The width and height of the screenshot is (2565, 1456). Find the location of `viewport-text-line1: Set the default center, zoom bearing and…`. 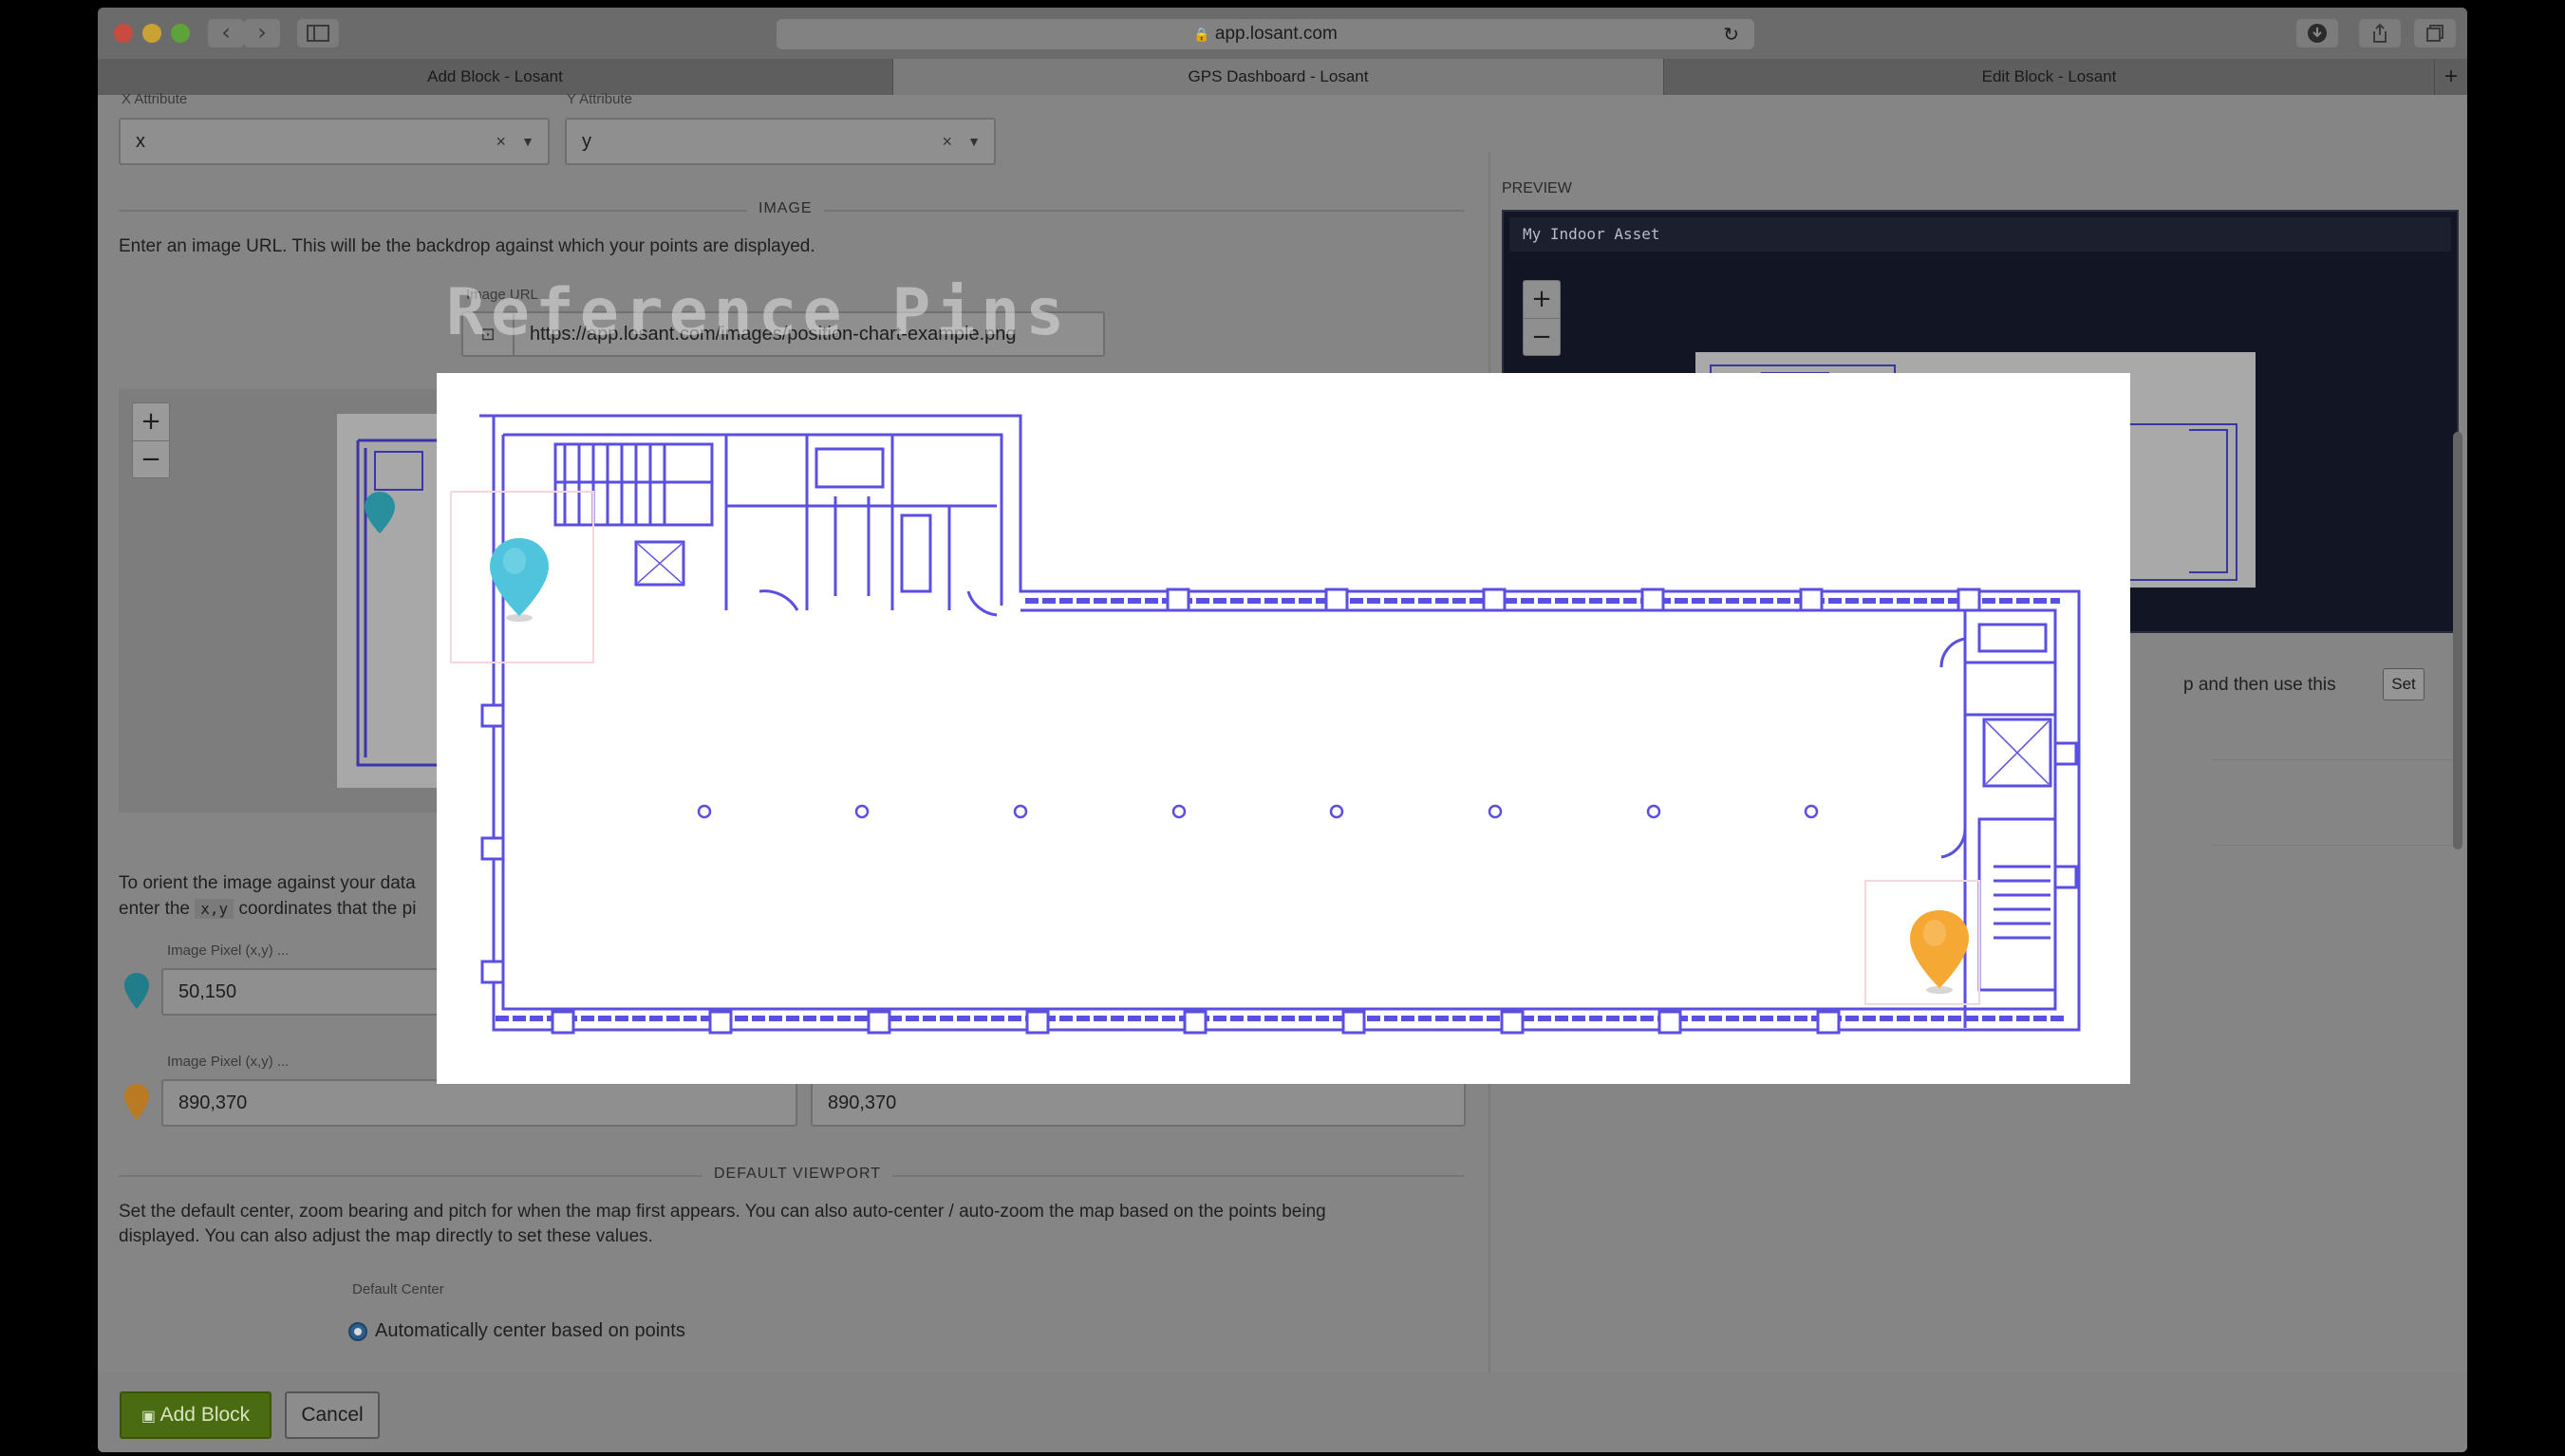

viewport-text-line1: Set the default center, zoom bearing and… is located at coordinates (722, 1212).